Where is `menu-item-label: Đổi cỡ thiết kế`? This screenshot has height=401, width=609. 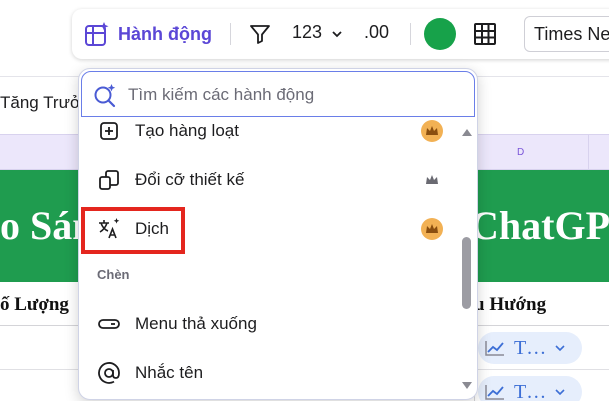 menu-item-label: Đổi cỡ thiết kế is located at coordinates (190, 179).